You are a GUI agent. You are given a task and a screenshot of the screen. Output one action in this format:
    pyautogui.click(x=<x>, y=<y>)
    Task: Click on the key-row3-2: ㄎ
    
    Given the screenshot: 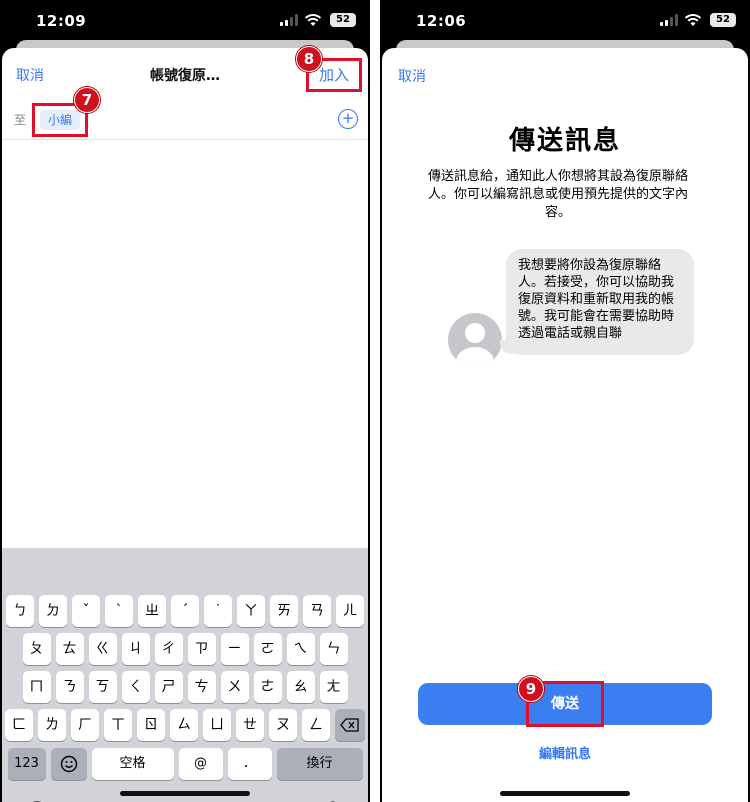 What is the action you would take?
    pyautogui.click(x=102, y=687)
    